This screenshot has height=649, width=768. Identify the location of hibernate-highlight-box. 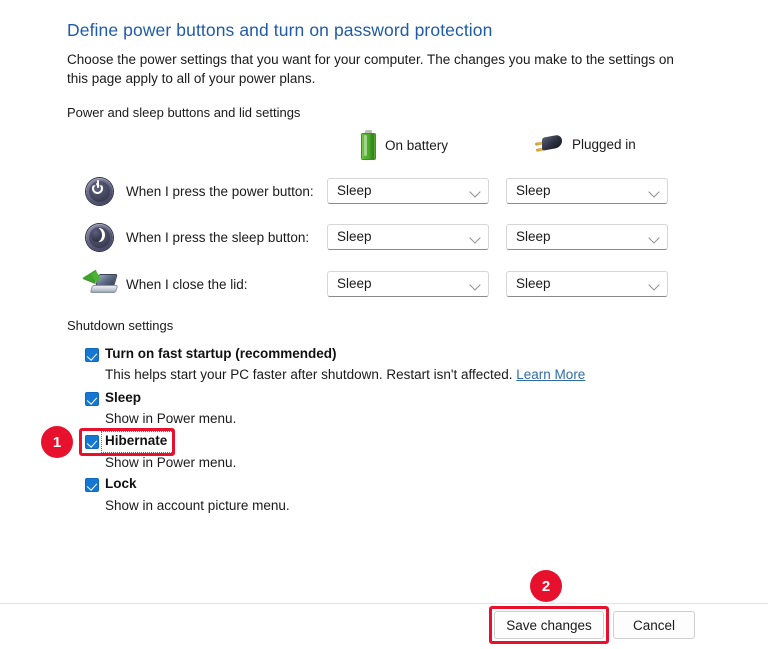
(127, 442).